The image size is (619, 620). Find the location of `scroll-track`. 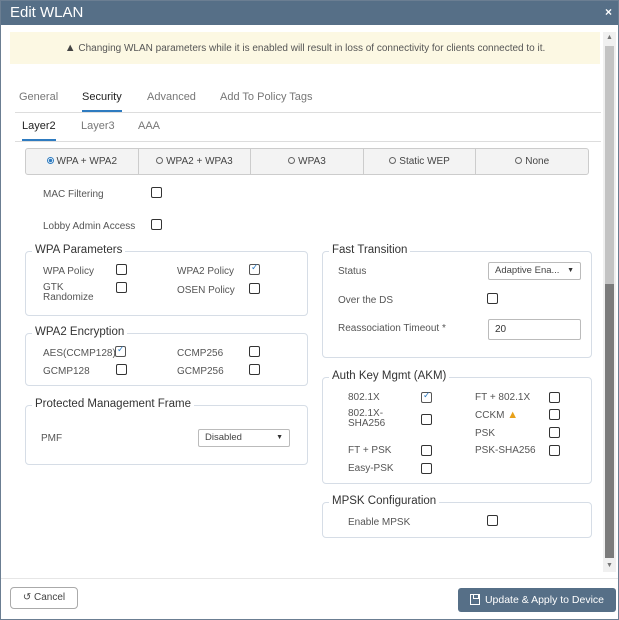

scroll-track is located at coordinates (609, 302).